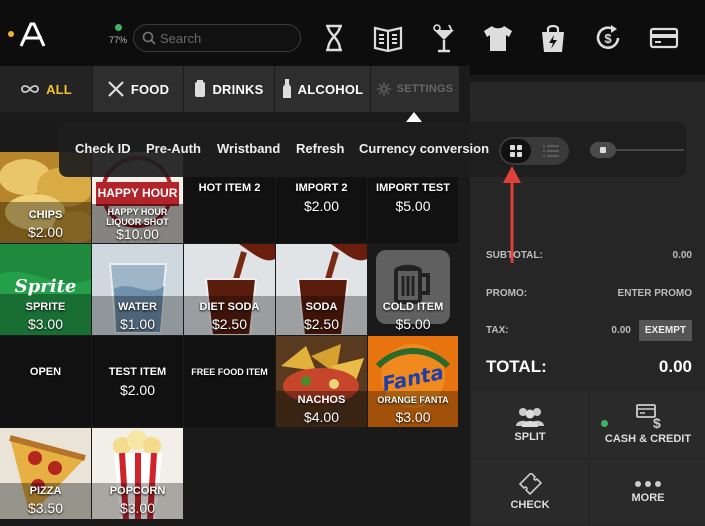 The width and height of the screenshot is (705, 526). Describe the element at coordinates (229, 289) in the screenshot. I see `product-tile: DIET SODA $2.50` at that location.